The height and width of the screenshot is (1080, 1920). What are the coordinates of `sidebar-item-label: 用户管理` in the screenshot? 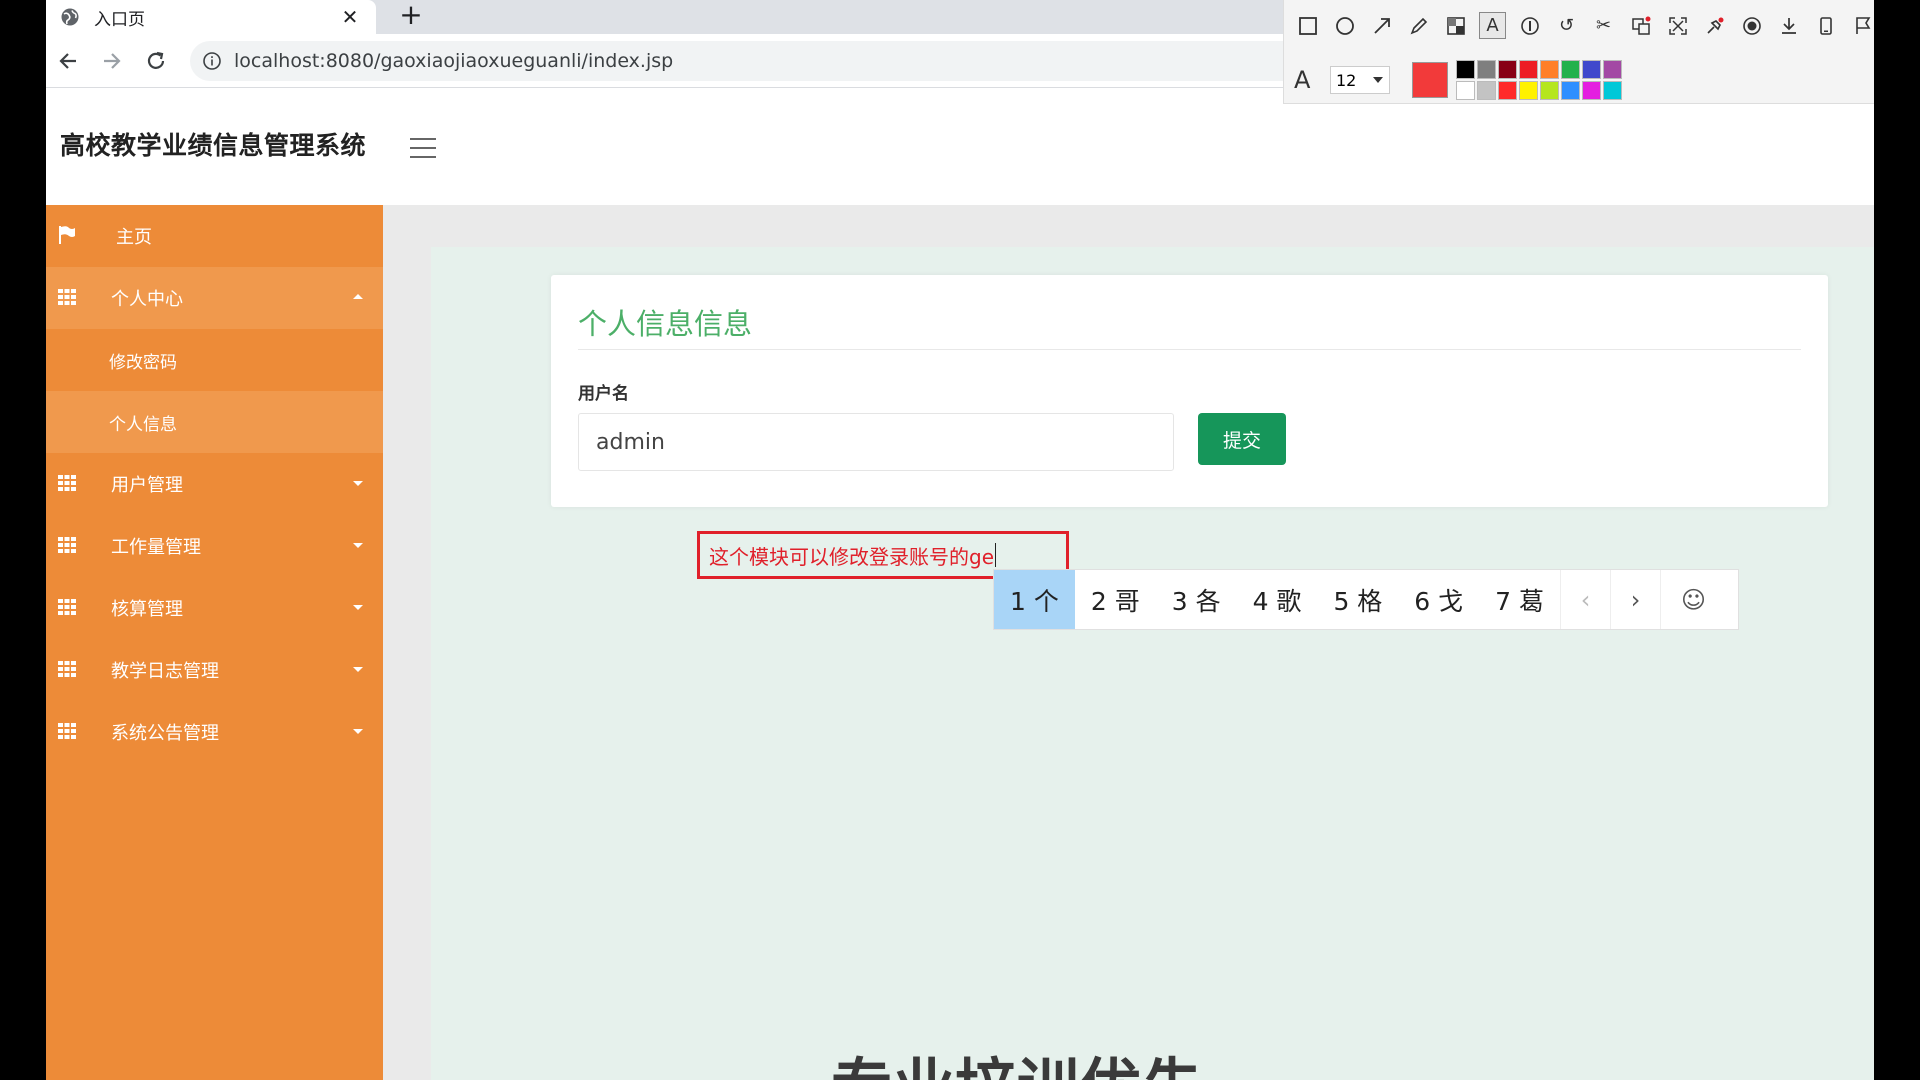 It's located at (147, 485).